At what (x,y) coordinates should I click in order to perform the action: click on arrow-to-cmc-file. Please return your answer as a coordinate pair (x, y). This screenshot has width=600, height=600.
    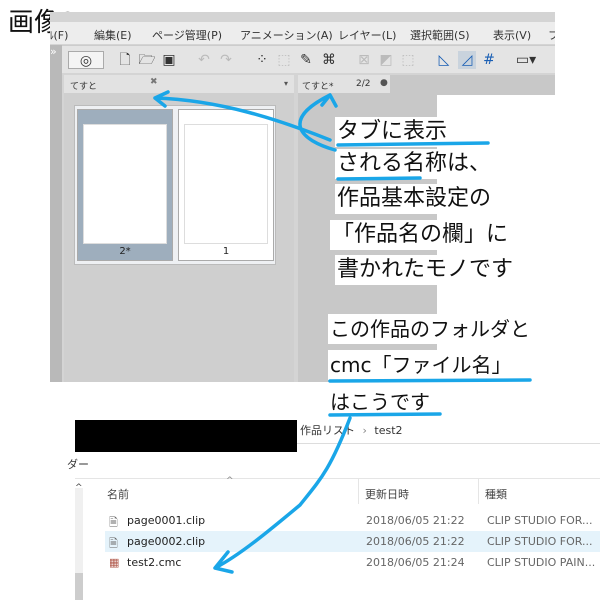
    Looking at the image, I should click on (282, 495).